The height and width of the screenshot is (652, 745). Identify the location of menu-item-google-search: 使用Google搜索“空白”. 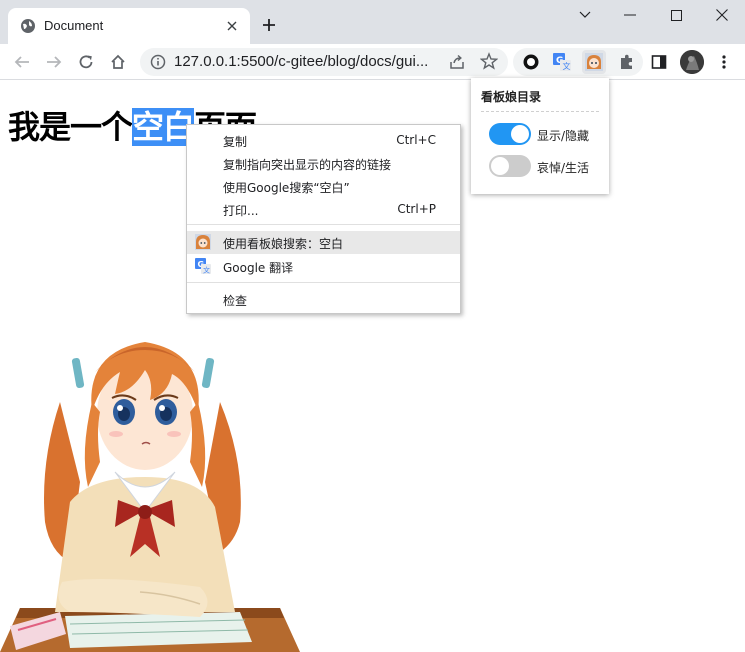
(323, 186).